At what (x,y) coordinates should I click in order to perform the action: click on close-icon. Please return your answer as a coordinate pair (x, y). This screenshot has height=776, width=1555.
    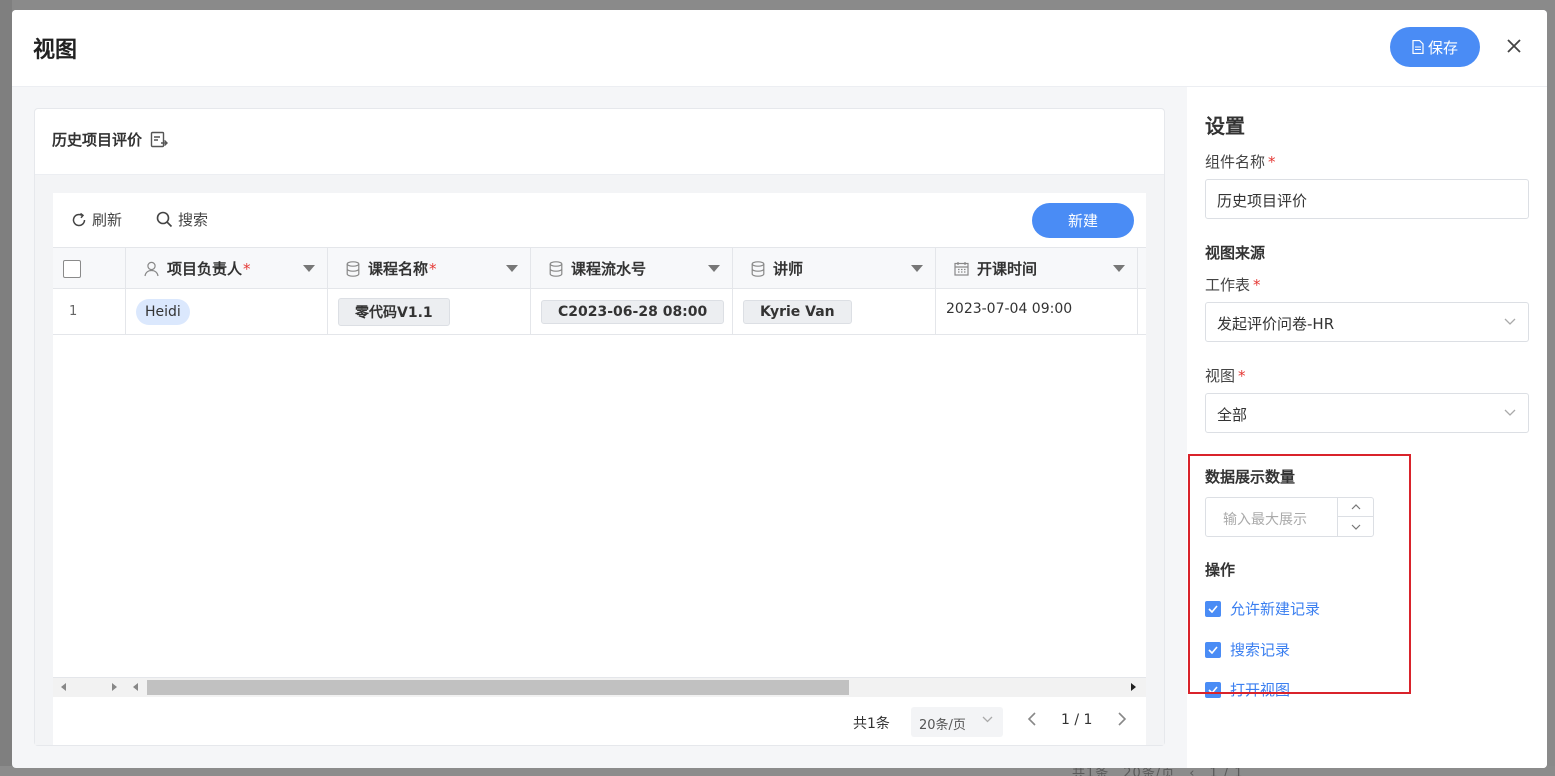
    Looking at the image, I should click on (1514, 46).